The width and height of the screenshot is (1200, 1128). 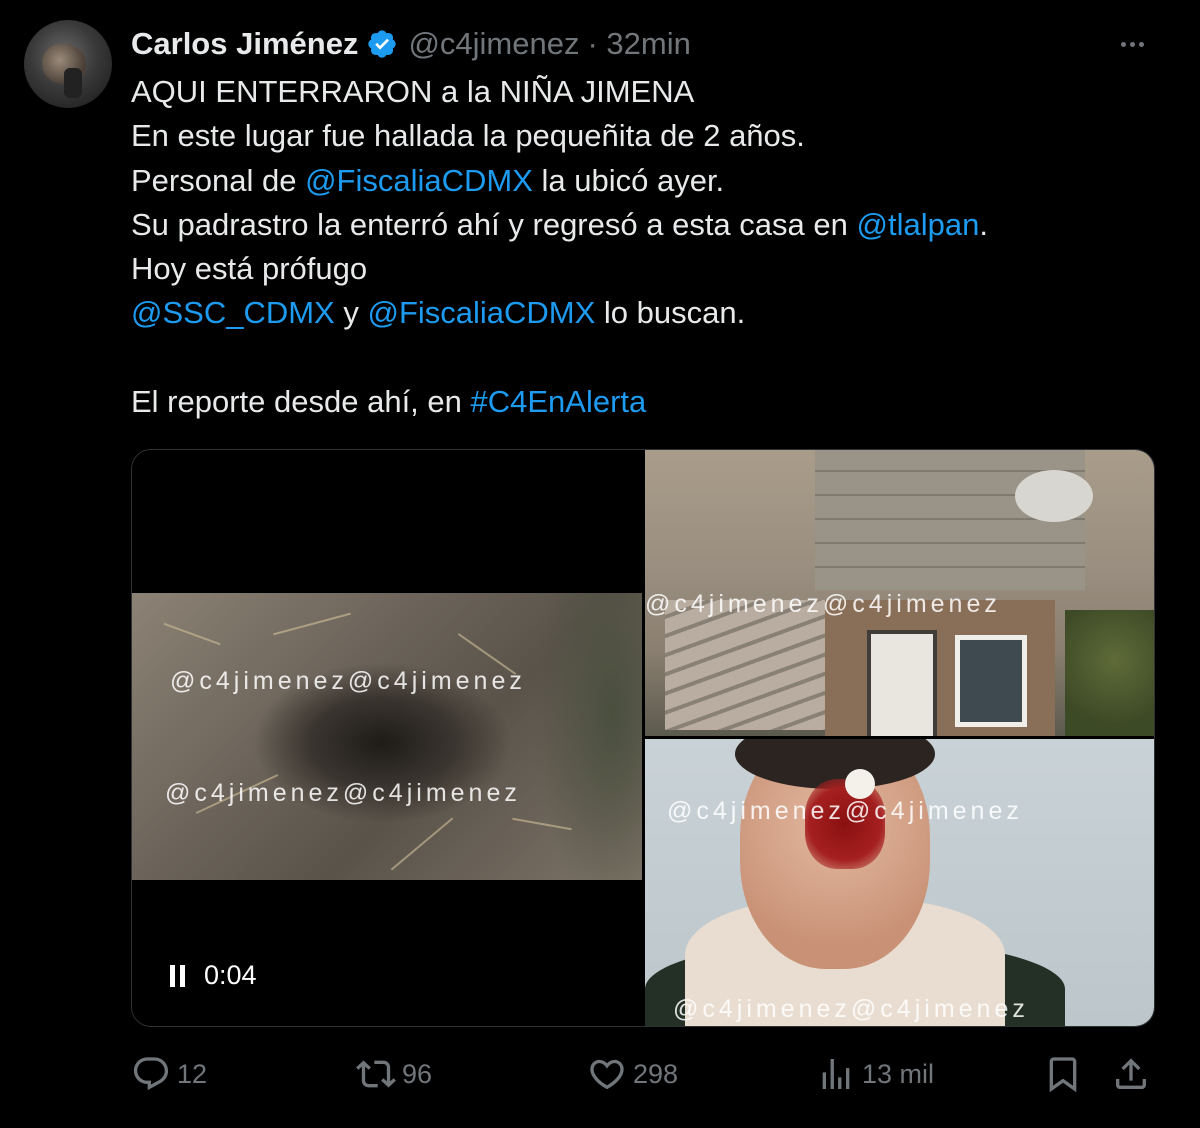 I want to click on repost-button: 96, so click(x=394, y=1074).